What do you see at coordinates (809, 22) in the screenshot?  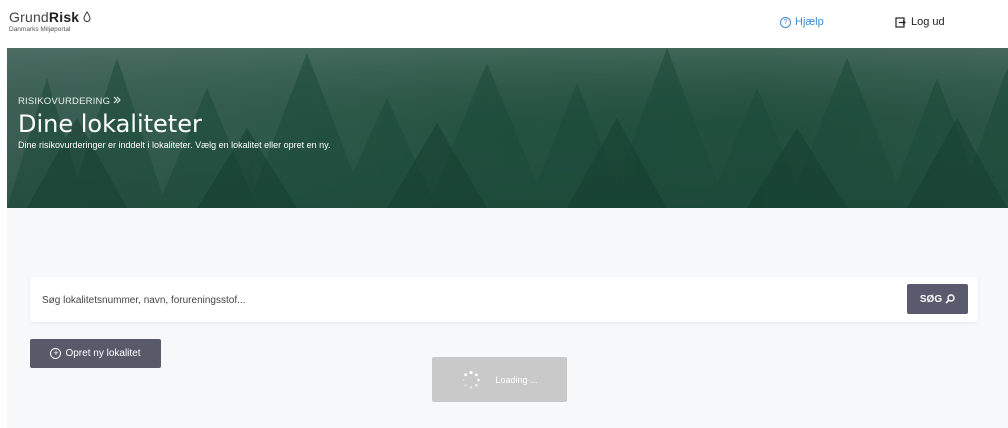 I see `help-label: Hjælp` at bounding box center [809, 22].